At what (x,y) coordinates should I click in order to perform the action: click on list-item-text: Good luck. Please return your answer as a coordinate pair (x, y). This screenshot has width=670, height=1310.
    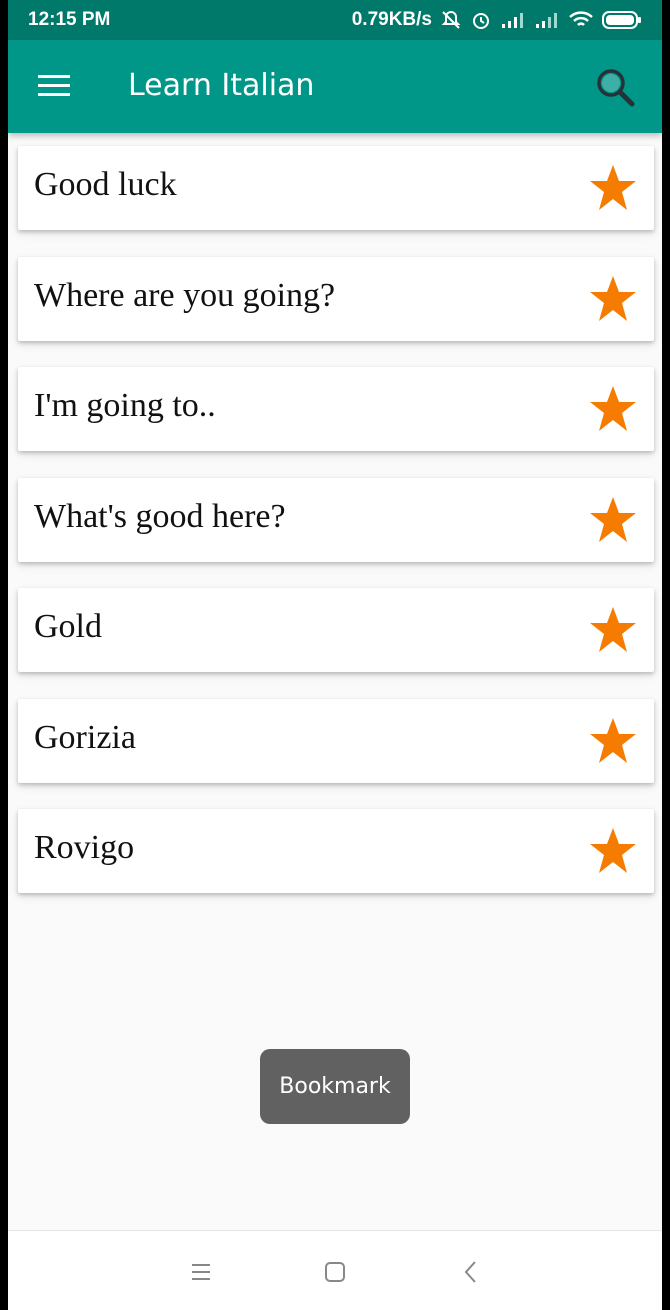
    Looking at the image, I should click on (105, 184).